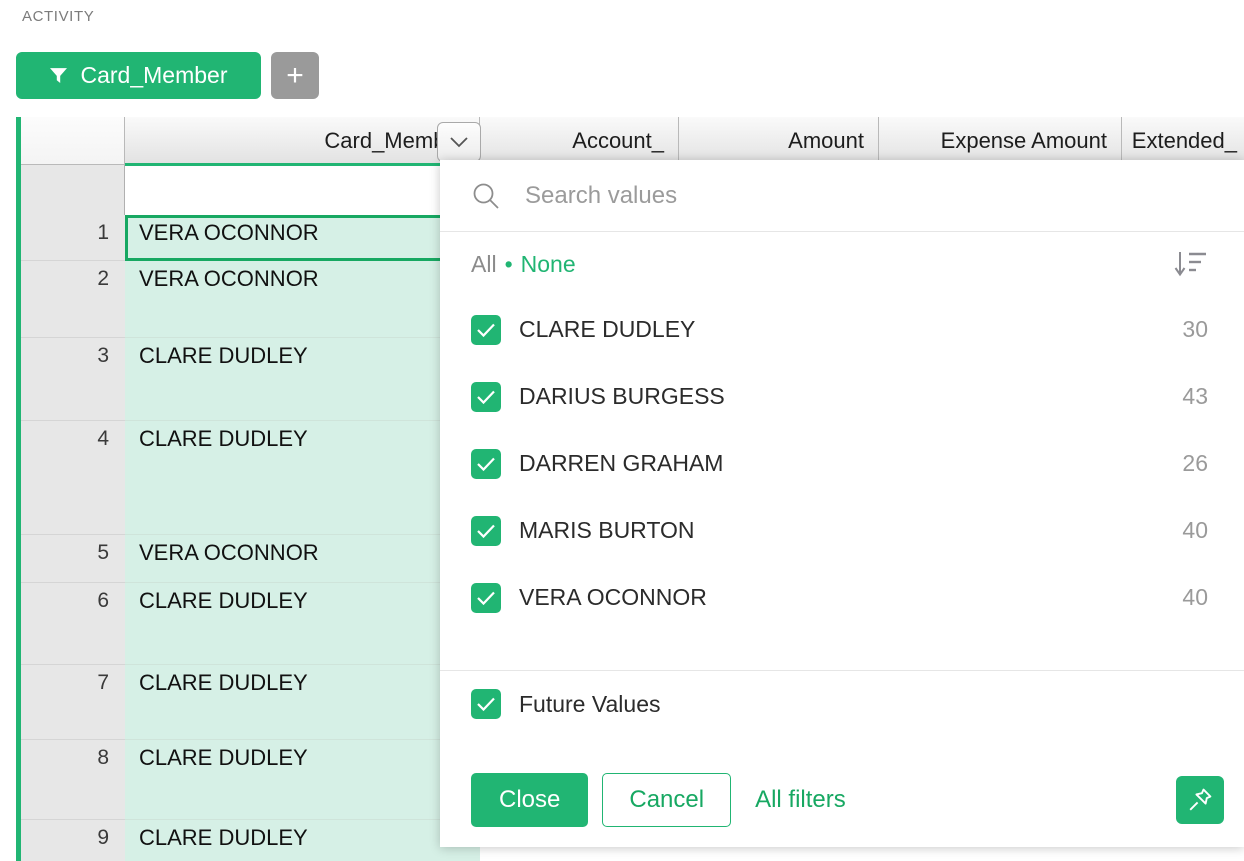 The width and height of the screenshot is (1244, 861). Describe the element at coordinates (845, 195) in the screenshot. I see `search-input` at that location.